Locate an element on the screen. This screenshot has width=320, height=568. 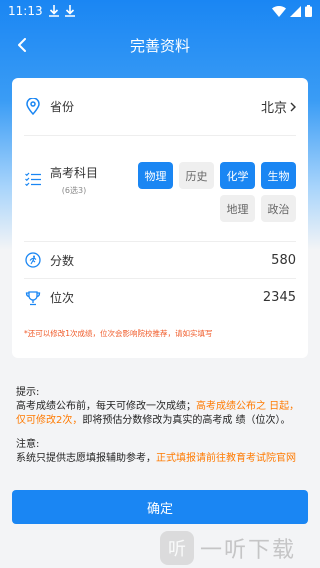
notice-text: 系统只提供志愿填报辅助参考，正式填报请前往教育考试院官网 is located at coordinates (161, 459).